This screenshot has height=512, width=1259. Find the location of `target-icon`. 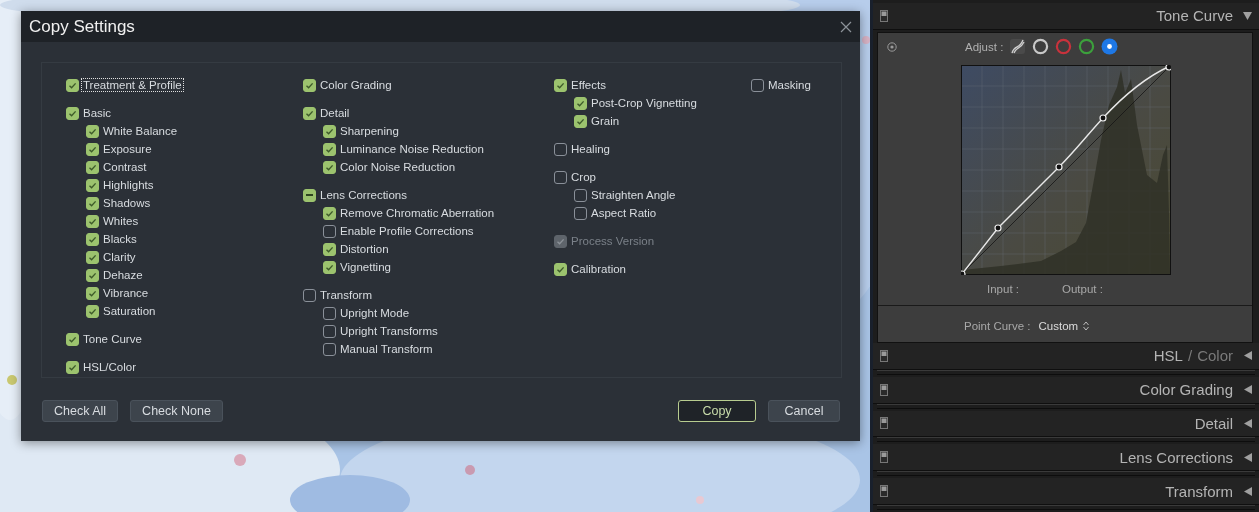

target-icon is located at coordinates (892, 46).